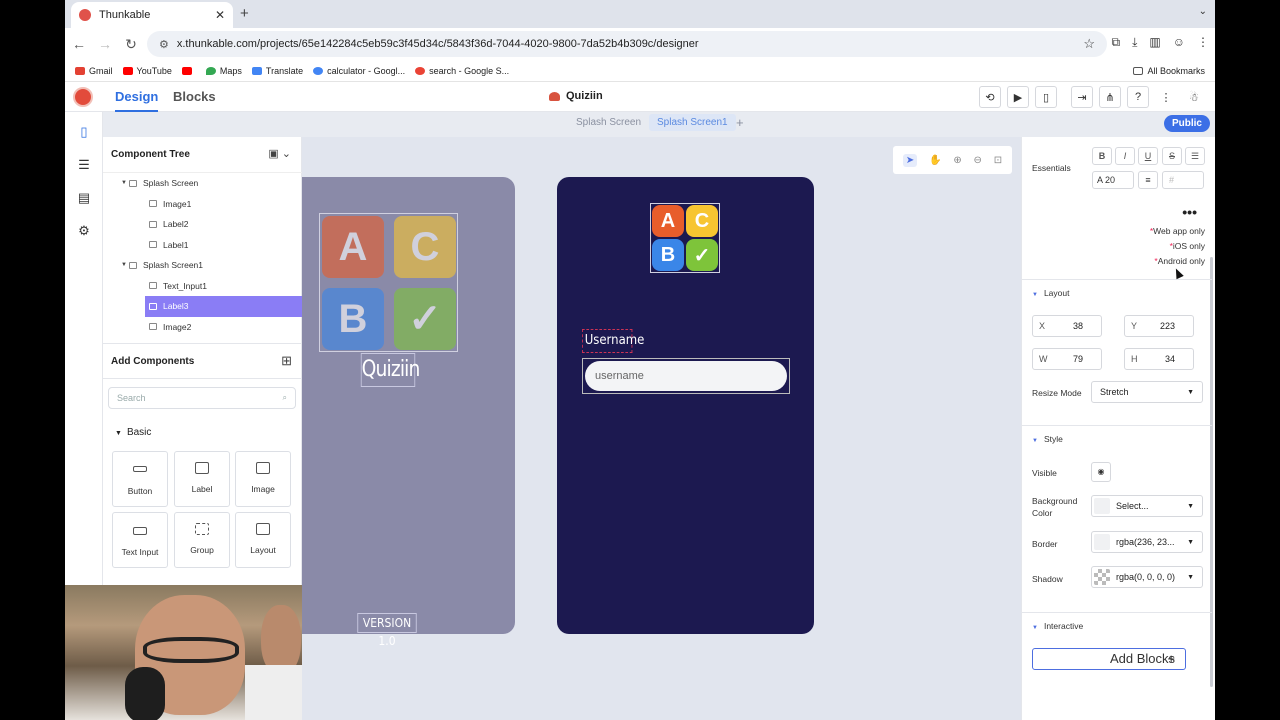  What do you see at coordinates (608, 122) in the screenshot?
I see `screen-tab-splash: Splash Screen` at bounding box center [608, 122].